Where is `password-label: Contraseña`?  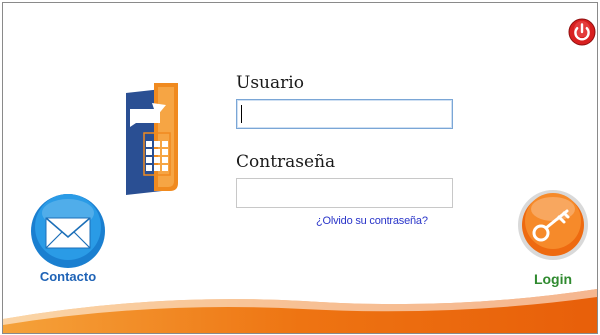
password-label: Contraseña is located at coordinates (286, 162).